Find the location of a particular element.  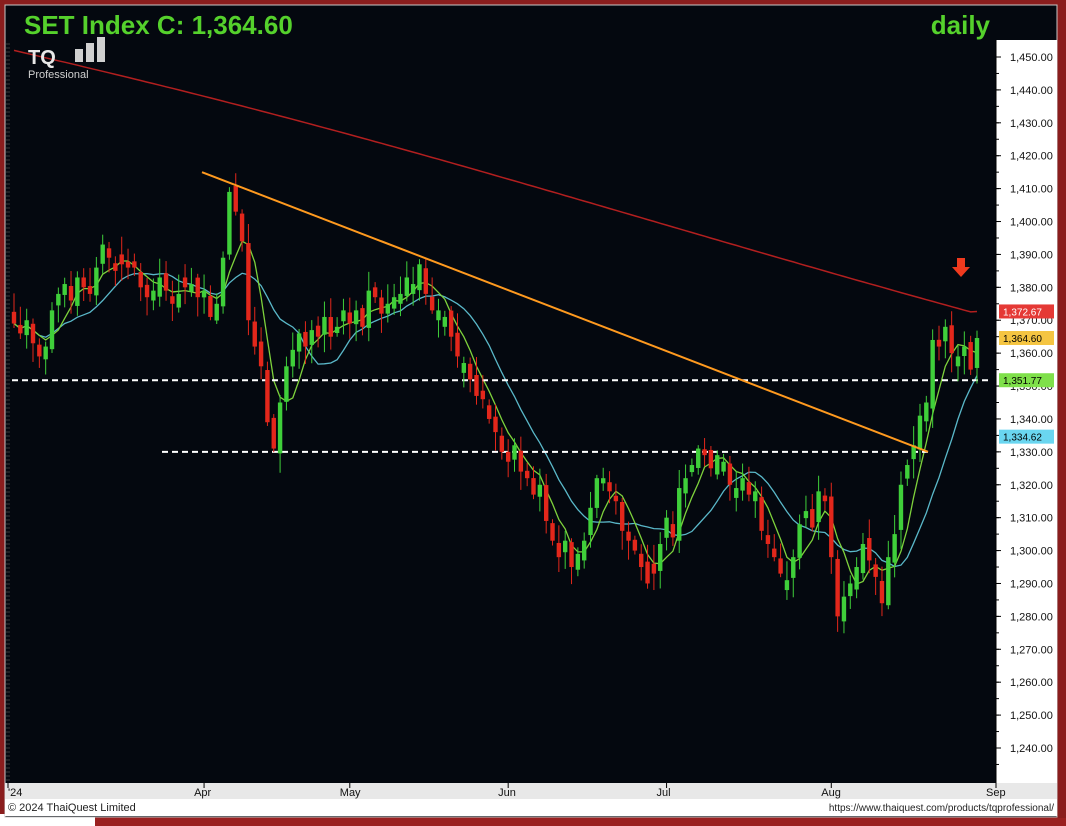

x-tick-label: May is located at coordinates (350, 793).